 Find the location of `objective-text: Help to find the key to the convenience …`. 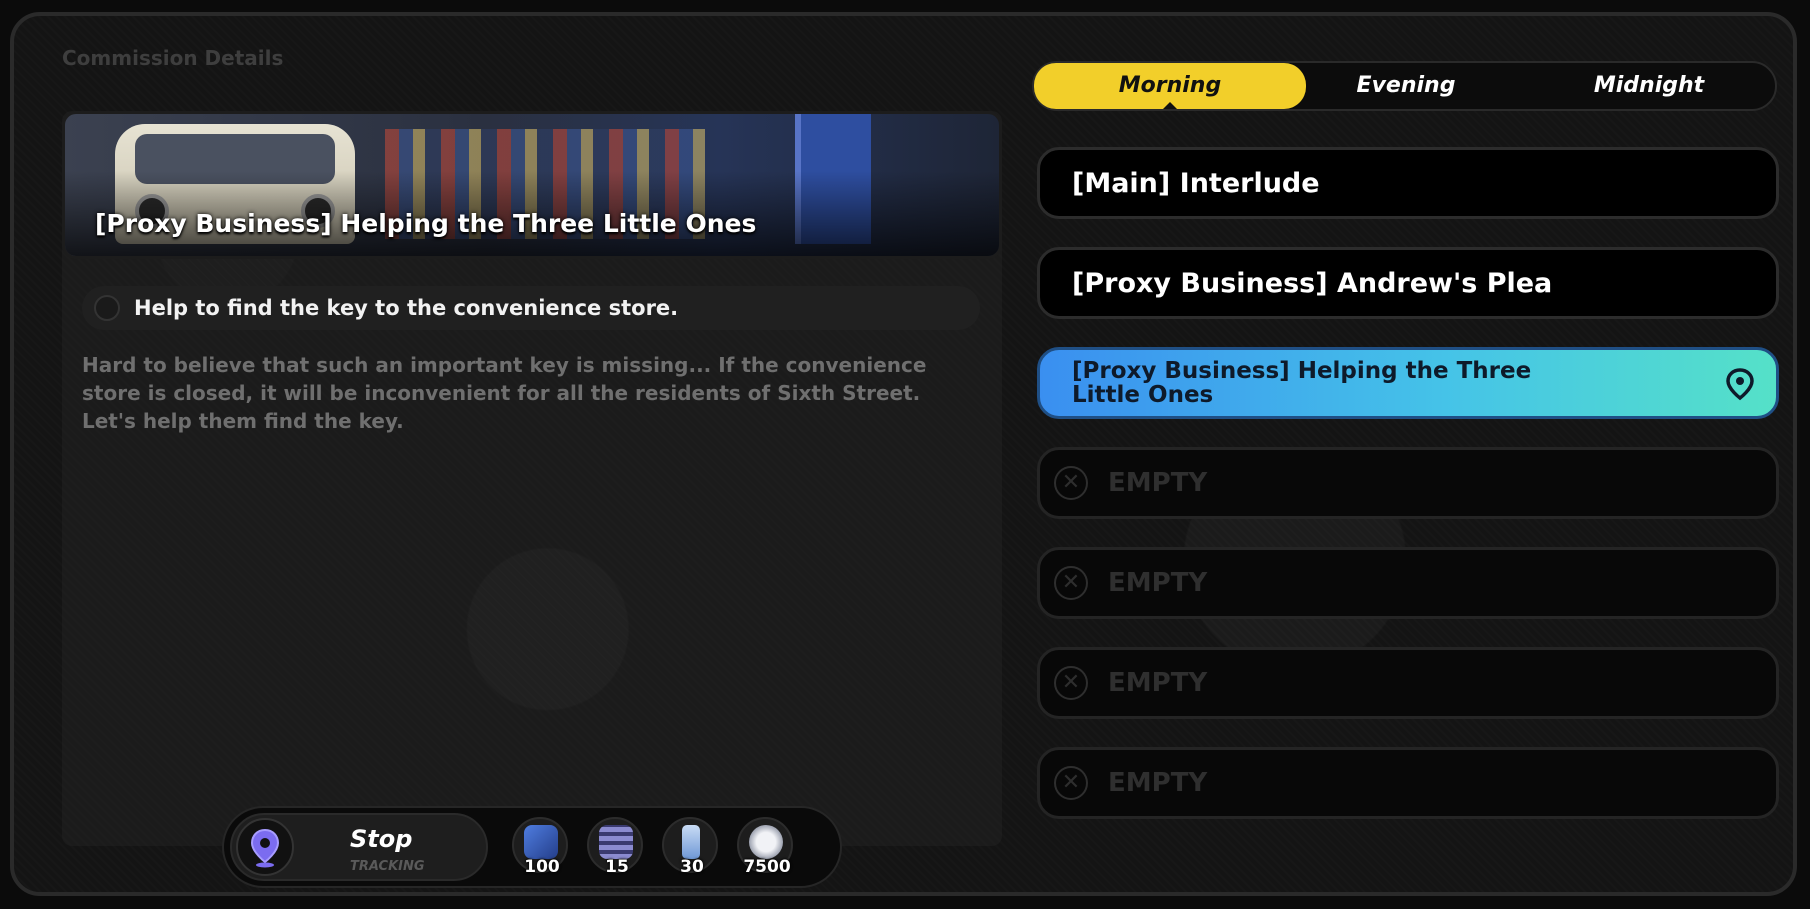

objective-text: Help to find the key to the convenience … is located at coordinates (406, 308).